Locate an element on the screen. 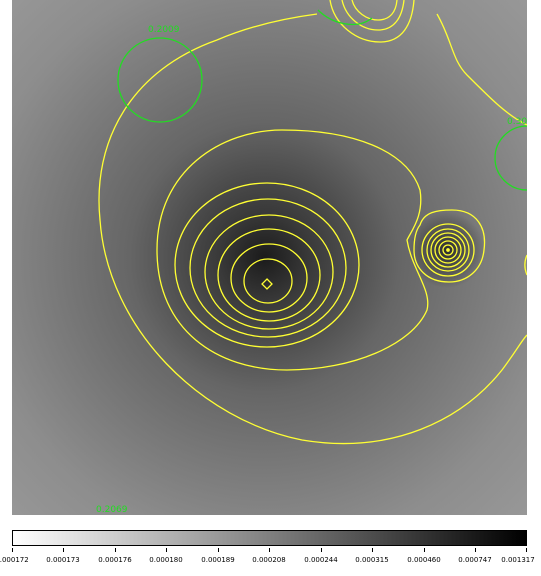 This screenshot has height=576, width=541. colorbar-tick-label: 0.000208 is located at coordinates (269, 560).